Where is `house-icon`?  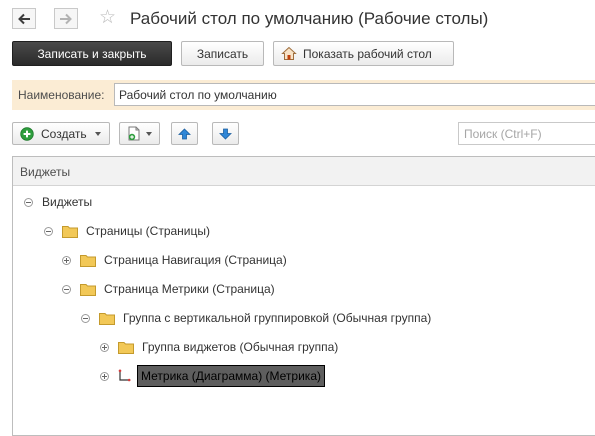 house-icon is located at coordinates (289, 53).